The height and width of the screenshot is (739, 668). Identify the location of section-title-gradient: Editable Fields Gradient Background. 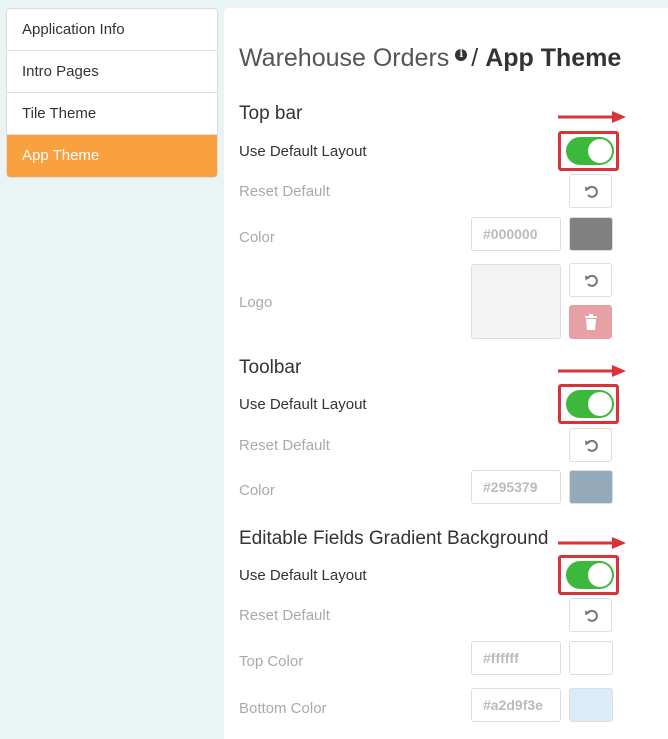
(394, 538).